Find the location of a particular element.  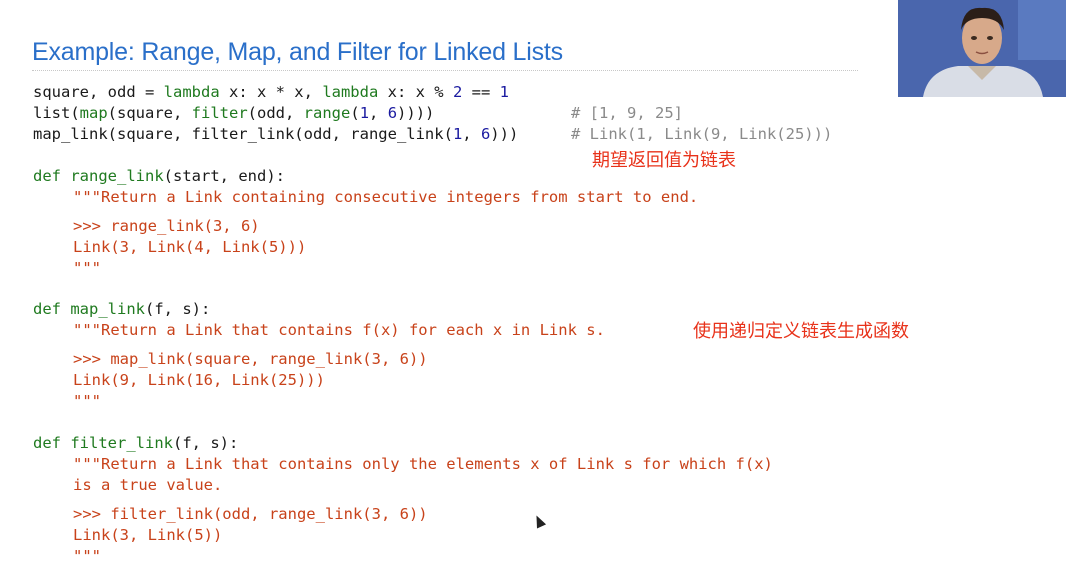

code-doctest-output: Link(9, Link(16, Link(25))) is located at coordinates (199, 380).